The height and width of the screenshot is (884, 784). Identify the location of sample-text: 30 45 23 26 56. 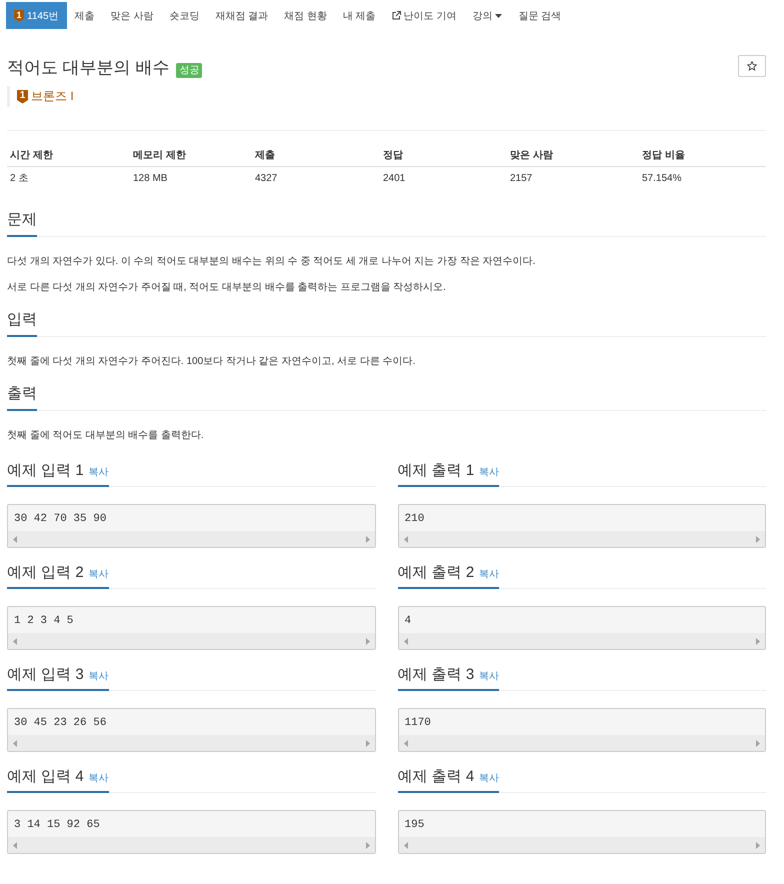
(60, 723).